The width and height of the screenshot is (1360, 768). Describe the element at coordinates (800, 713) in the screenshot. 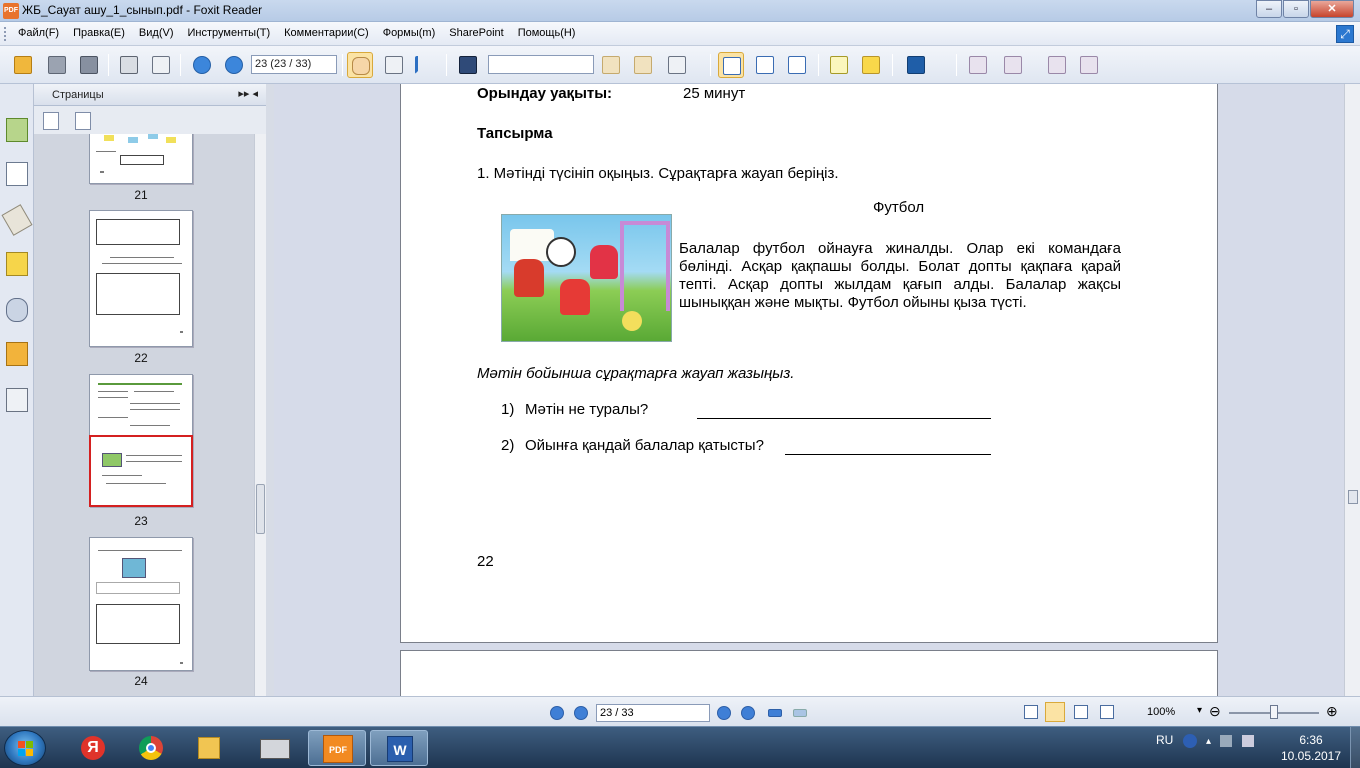

I see `go-forward-icon` at that location.